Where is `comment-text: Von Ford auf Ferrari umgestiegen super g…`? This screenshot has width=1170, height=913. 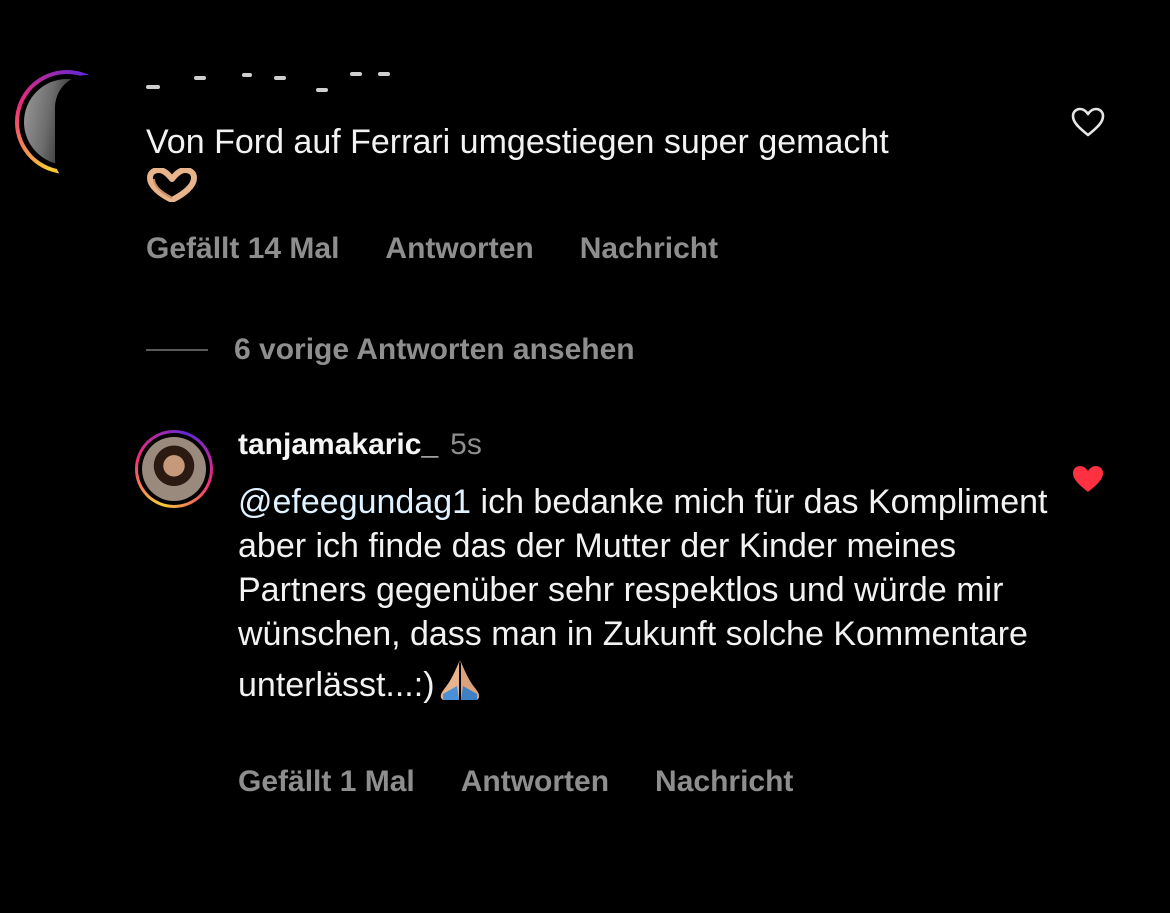 comment-text: Von Ford auf Ferrari umgestiegen super g… is located at coordinates (517, 142).